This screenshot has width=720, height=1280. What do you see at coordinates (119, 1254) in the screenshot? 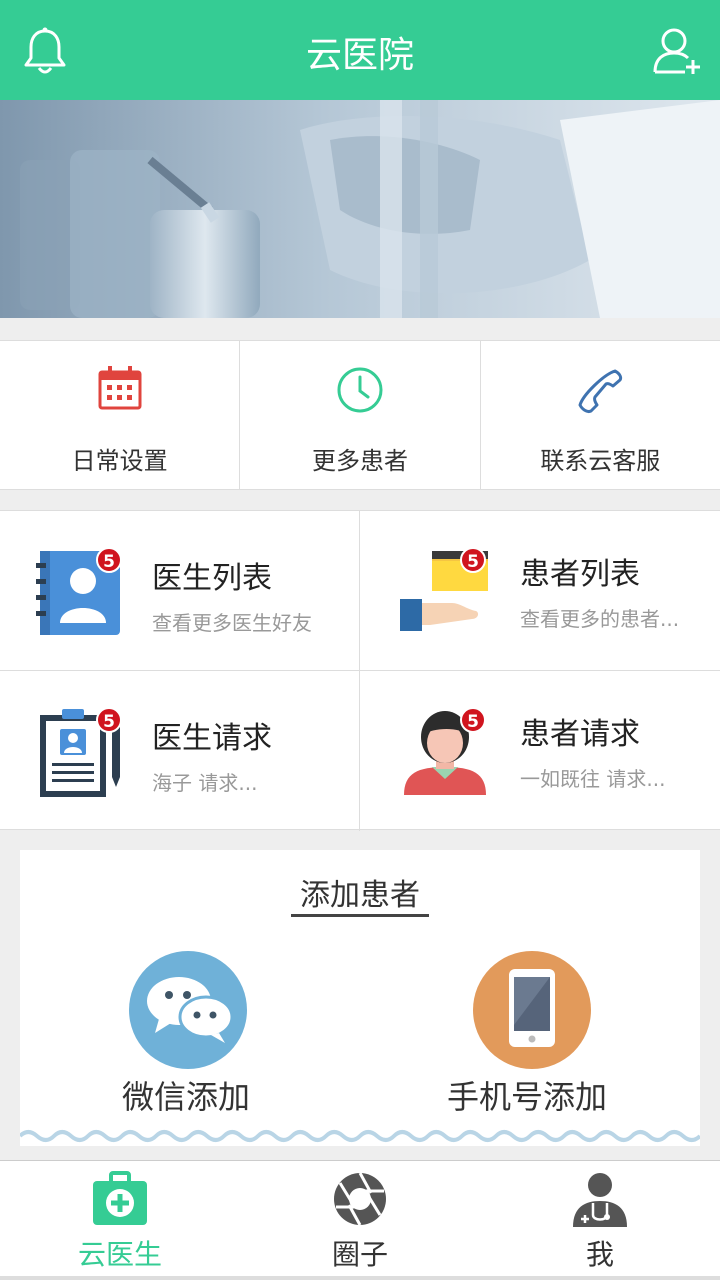
I see `tab-label: 云医生` at bounding box center [119, 1254].